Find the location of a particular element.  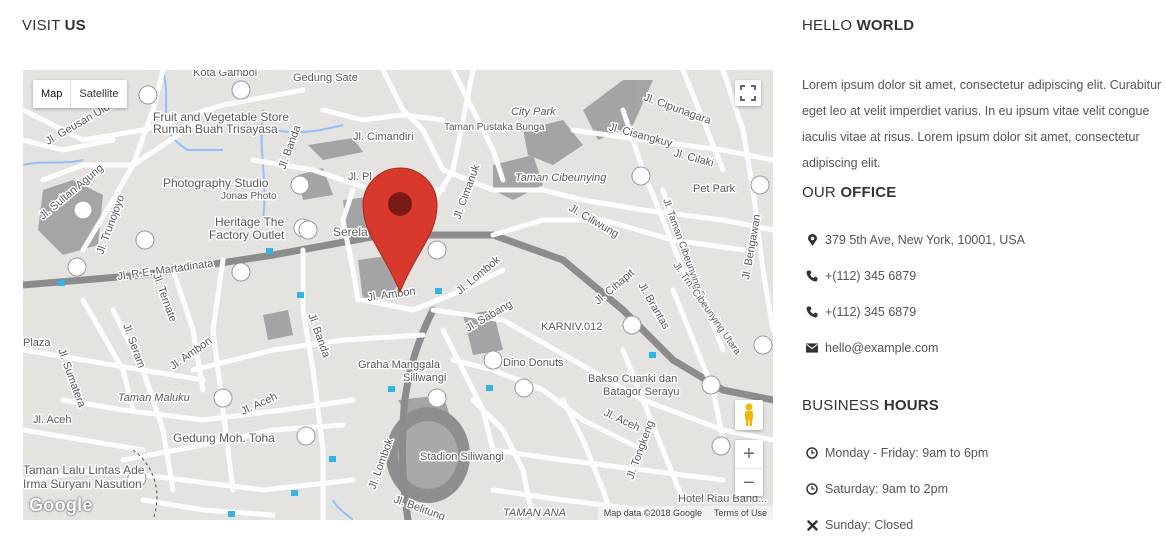

street-view-button is located at coordinates (749, 415).